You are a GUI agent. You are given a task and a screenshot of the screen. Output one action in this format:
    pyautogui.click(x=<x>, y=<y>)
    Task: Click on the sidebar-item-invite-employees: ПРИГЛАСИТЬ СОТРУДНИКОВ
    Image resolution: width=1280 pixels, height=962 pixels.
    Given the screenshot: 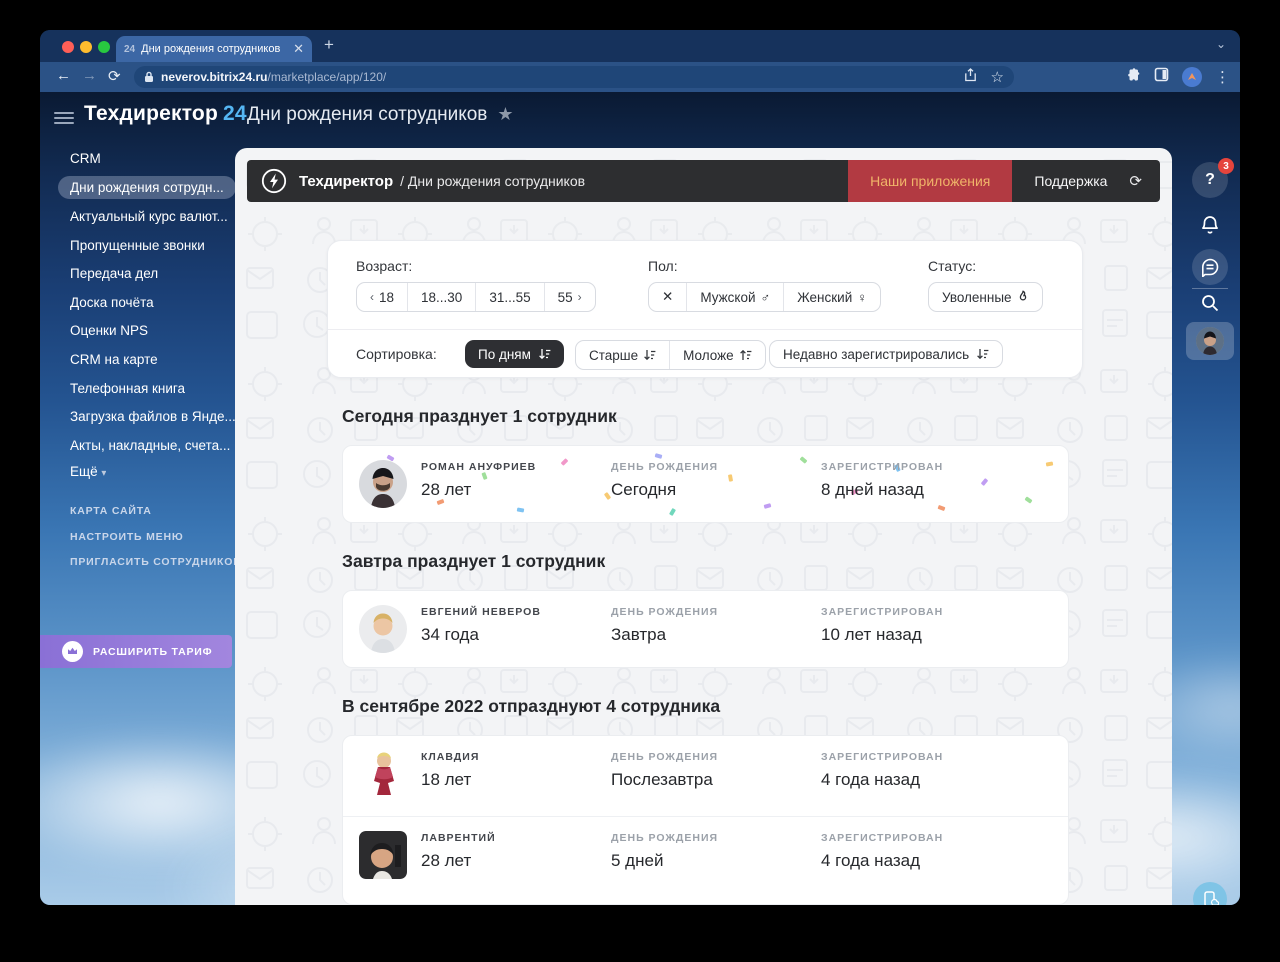 What is the action you would take?
    pyautogui.click(x=156, y=562)
    